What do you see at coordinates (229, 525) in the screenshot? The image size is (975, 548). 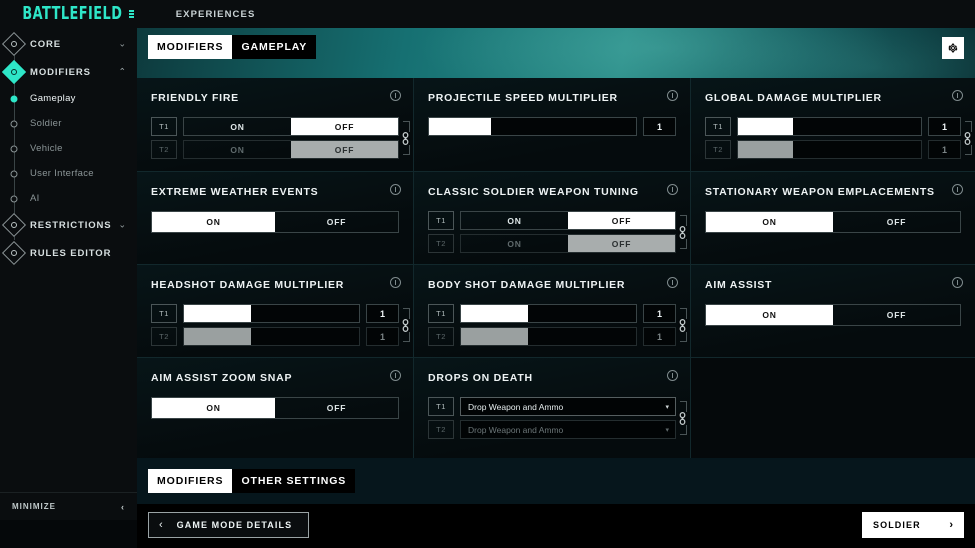 I see `game-mode-details-button: ‹ GAME MODE DETAILS` at bounding box center [229, 525].